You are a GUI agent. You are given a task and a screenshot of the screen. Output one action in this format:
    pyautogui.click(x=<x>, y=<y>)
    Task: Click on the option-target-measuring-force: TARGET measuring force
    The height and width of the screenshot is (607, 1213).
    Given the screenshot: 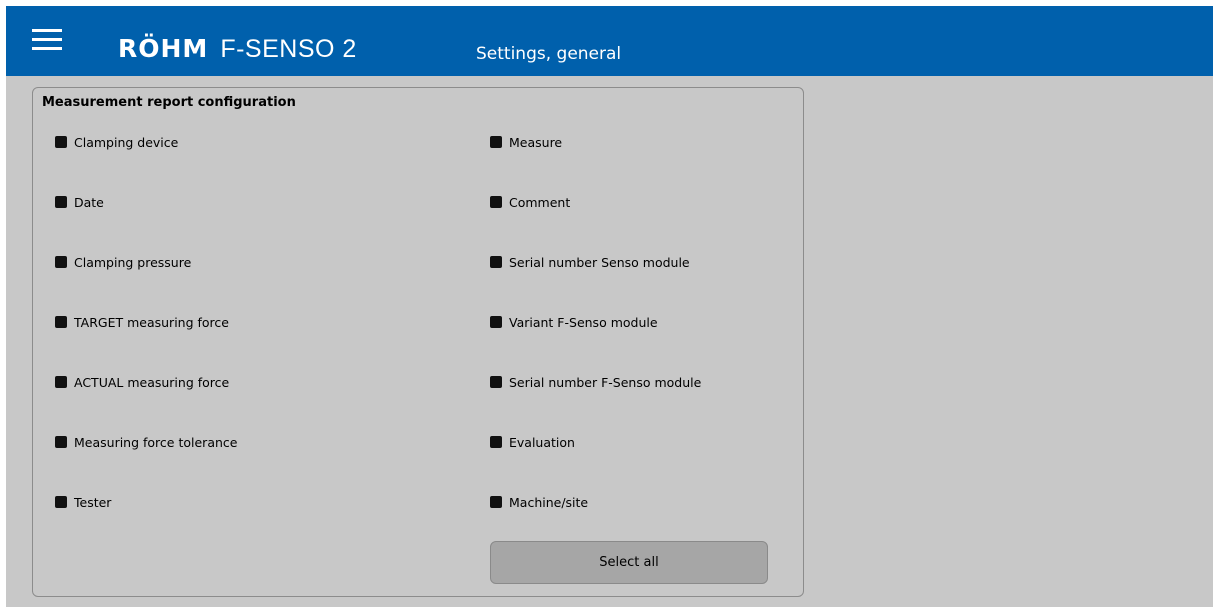 What is the action you would take?
    pyautogui.click(x=142, y=322)
    